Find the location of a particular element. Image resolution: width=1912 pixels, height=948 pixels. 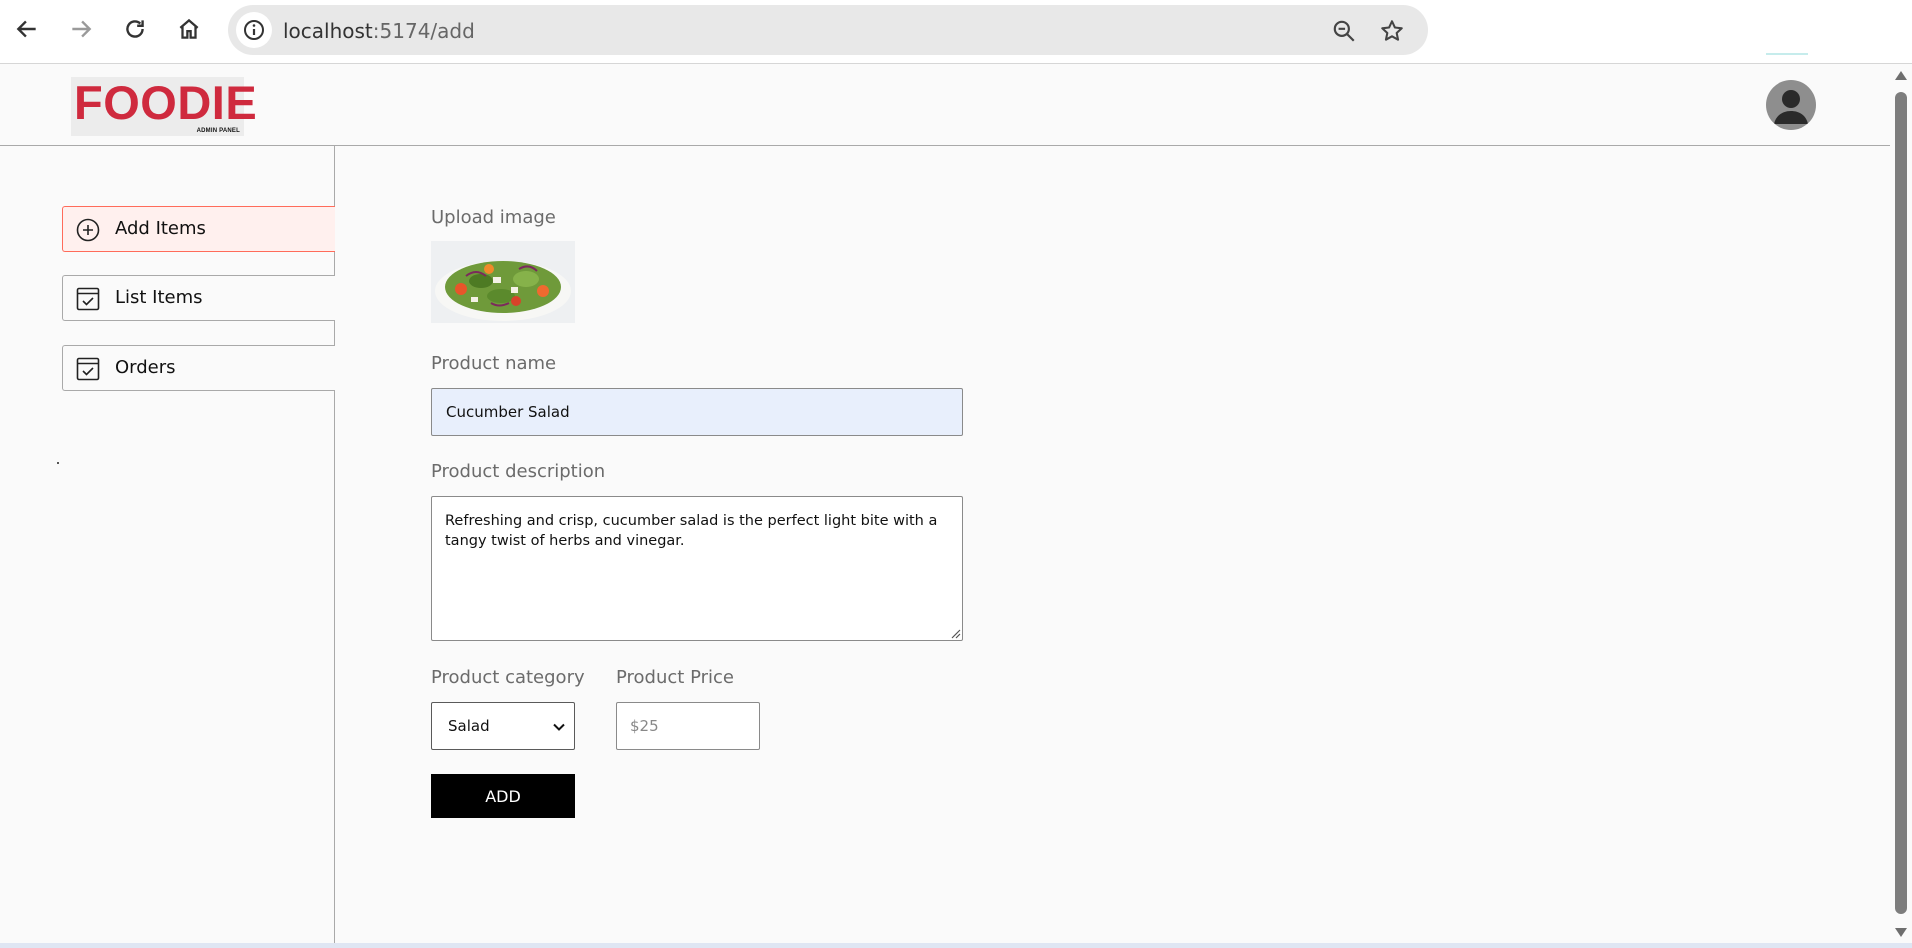

arrow-right-icon is located at coordinates (82, 29).